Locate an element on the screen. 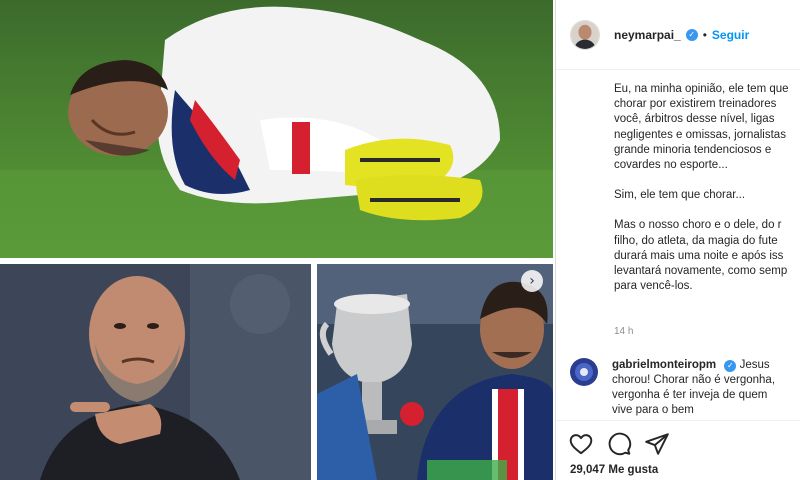  post-header: neymarpai_ ✓ • Seguir is located at coordinates (678, 35).